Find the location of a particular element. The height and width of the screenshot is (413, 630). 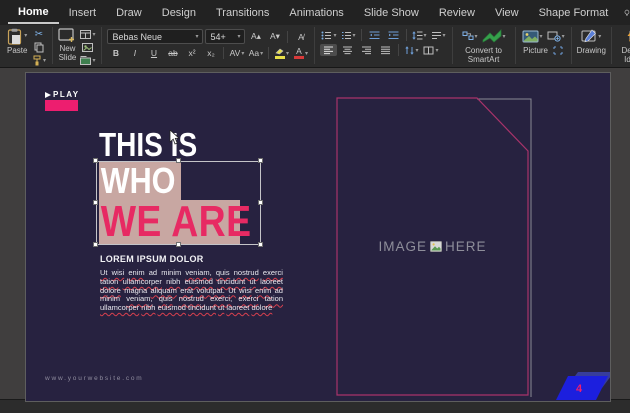

new-slide-icon is located at coordinates (66, 35).